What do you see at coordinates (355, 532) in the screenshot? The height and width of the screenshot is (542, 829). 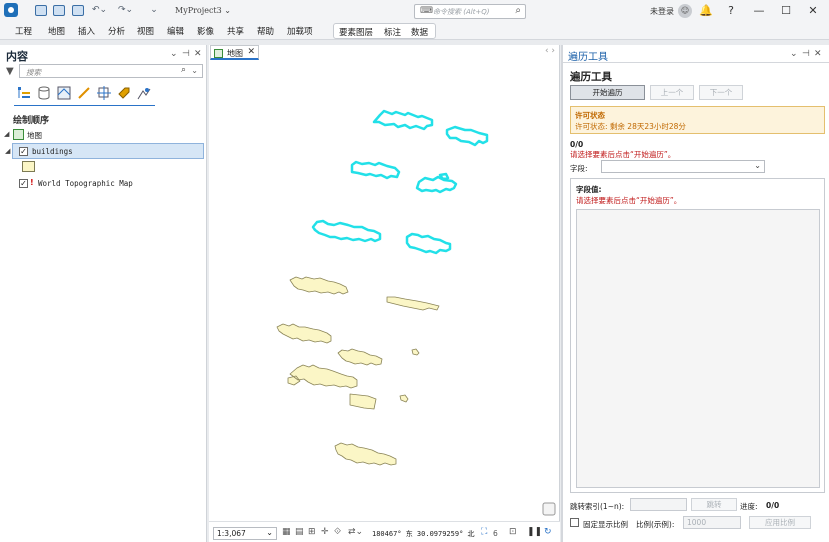 I see `coordinate-options-icon: ⇄⌄` at bounding box center [355, 532].